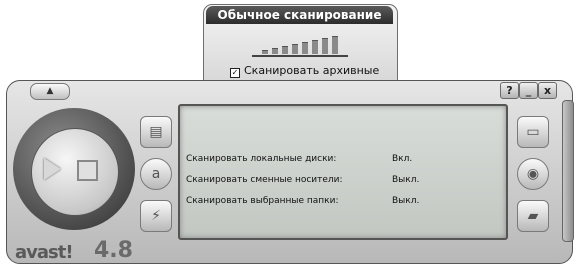 This screenshot has height=266, width=577. Describe the element at coordinates (50, 91) in the screenshot. I see `eject-button: ▲` at that location.